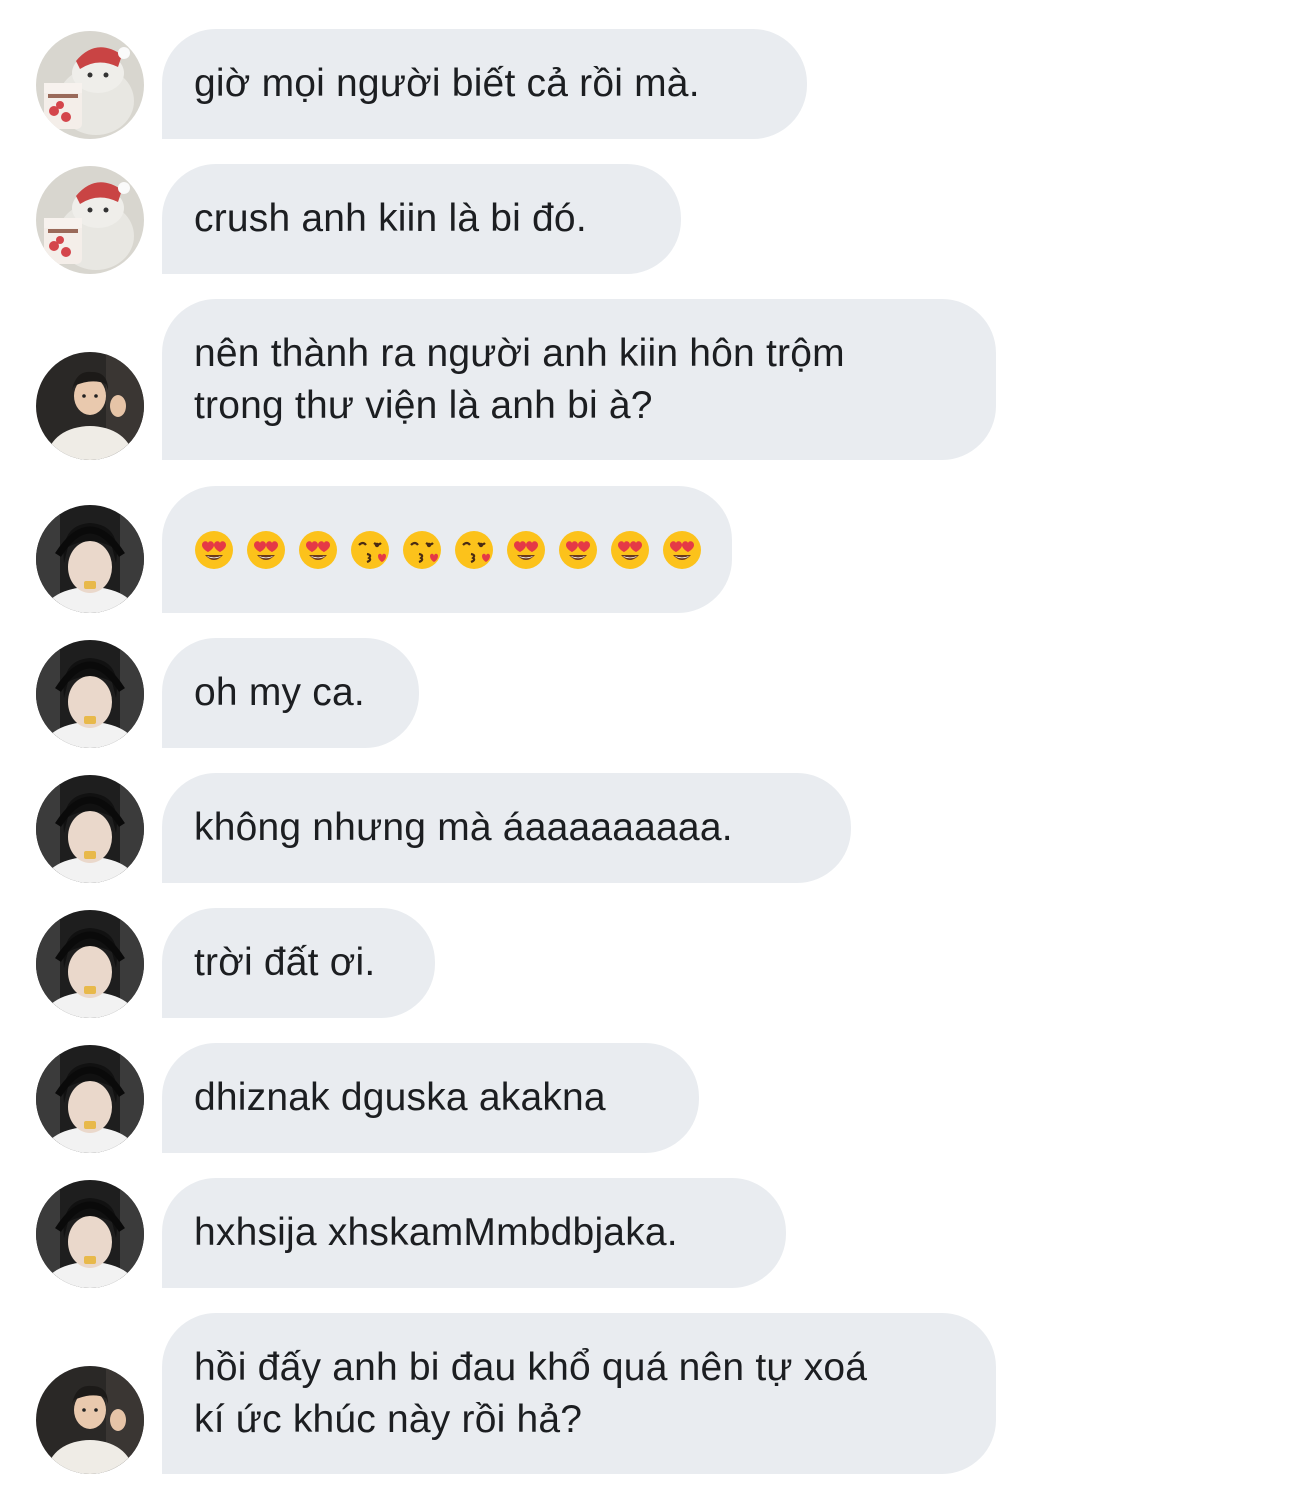 The width and height of the screenshot is (1290, 1487). What do you see at coordinates (531, 1367) in the screenshot?
I see `message-text: hồi đấy anh bi đau khổ quá nên tự xoá` at bounding box center [531, 1367].